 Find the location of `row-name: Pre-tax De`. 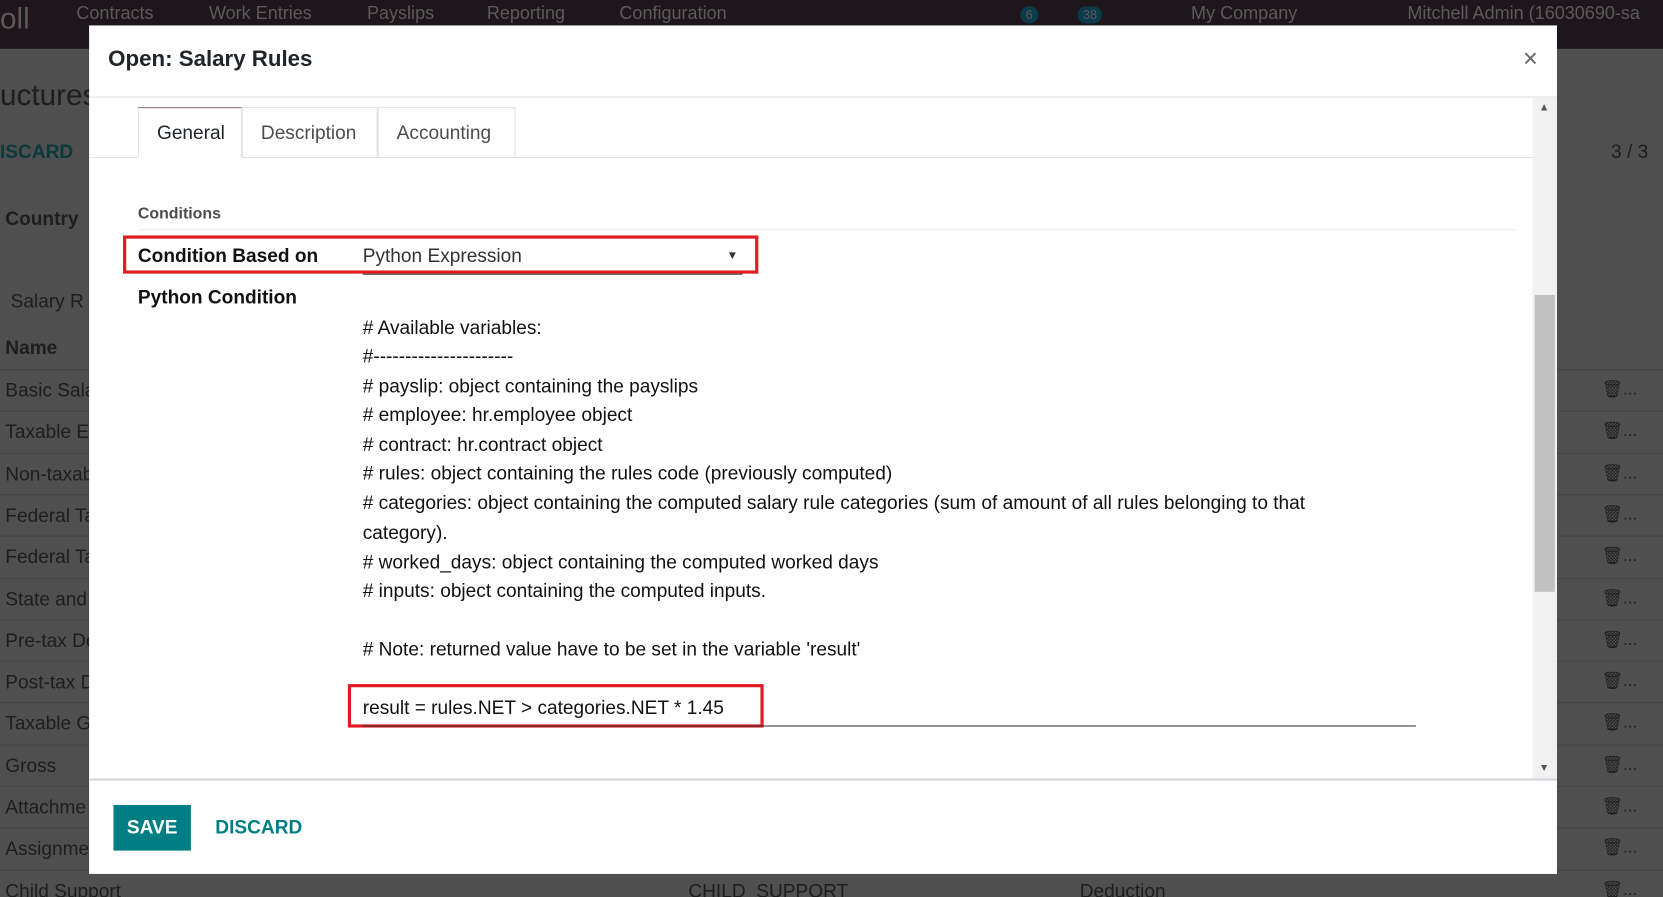

row-name: Pre-tax De is located at coordinates (51, 640).